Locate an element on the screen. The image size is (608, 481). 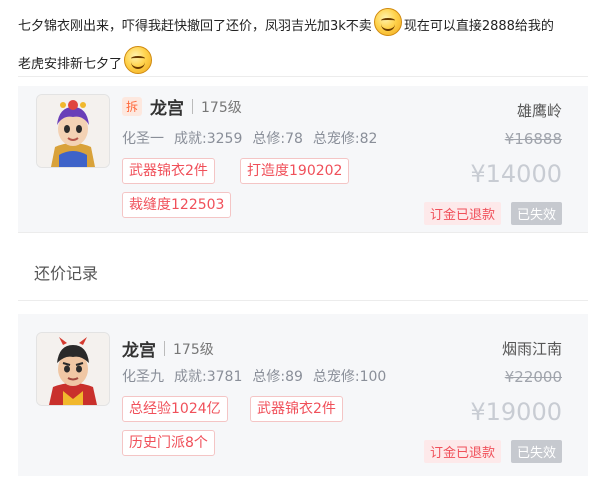
character-stats: 化圣九 成就:3781 总修:89 总宠修:100 is located at coordinates (259, 376).